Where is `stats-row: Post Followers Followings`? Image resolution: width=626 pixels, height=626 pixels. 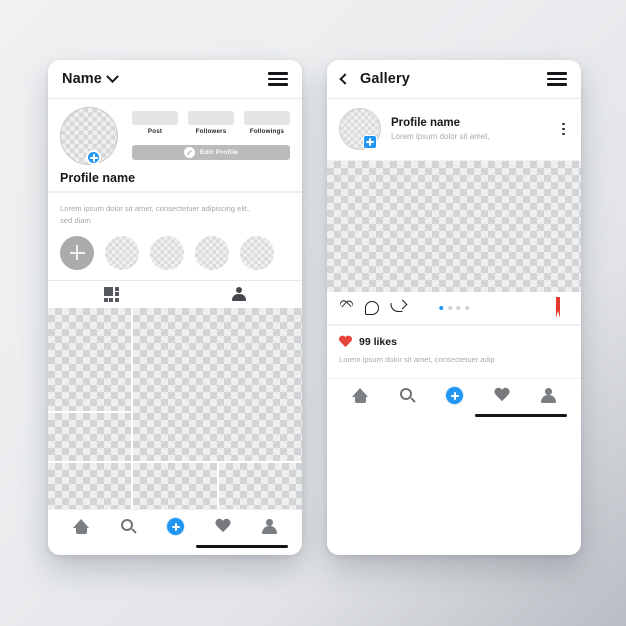 stats-row: Post Followers Followings is located at coordinates (211, 123).